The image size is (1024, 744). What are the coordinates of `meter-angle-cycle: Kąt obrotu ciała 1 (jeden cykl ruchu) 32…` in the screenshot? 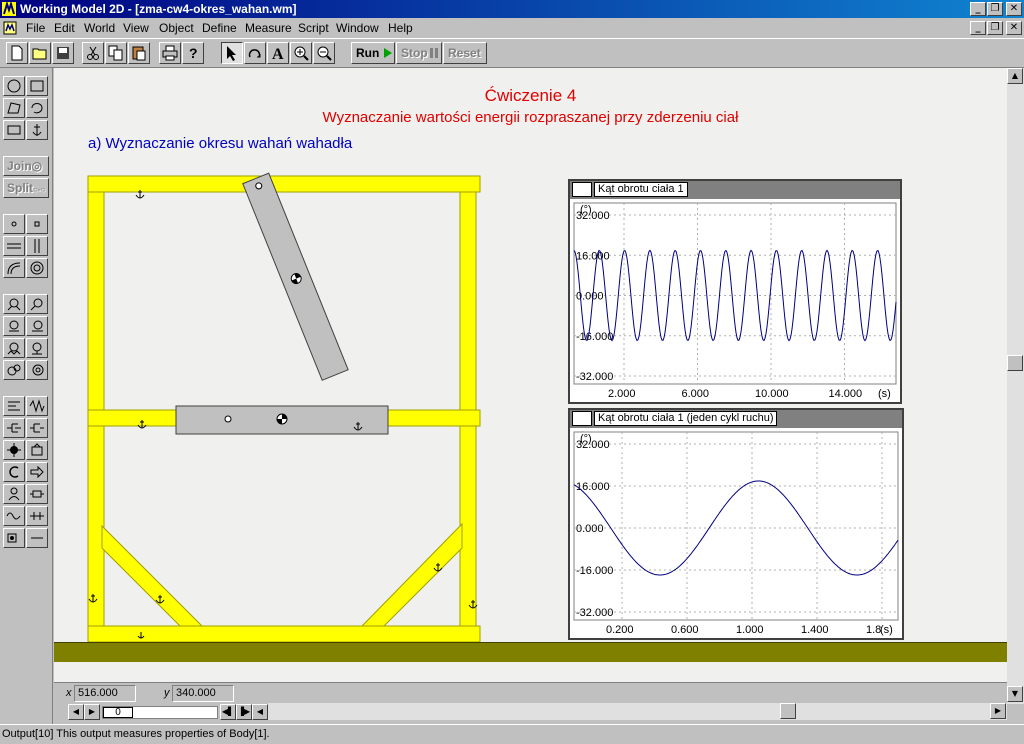 It's located at (736, 524).